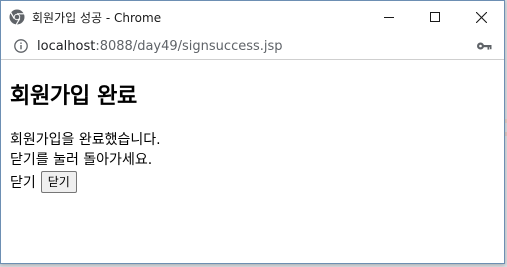 This screenshot has height=267, width=507. I want to click on info-icon, so click(21, 46).